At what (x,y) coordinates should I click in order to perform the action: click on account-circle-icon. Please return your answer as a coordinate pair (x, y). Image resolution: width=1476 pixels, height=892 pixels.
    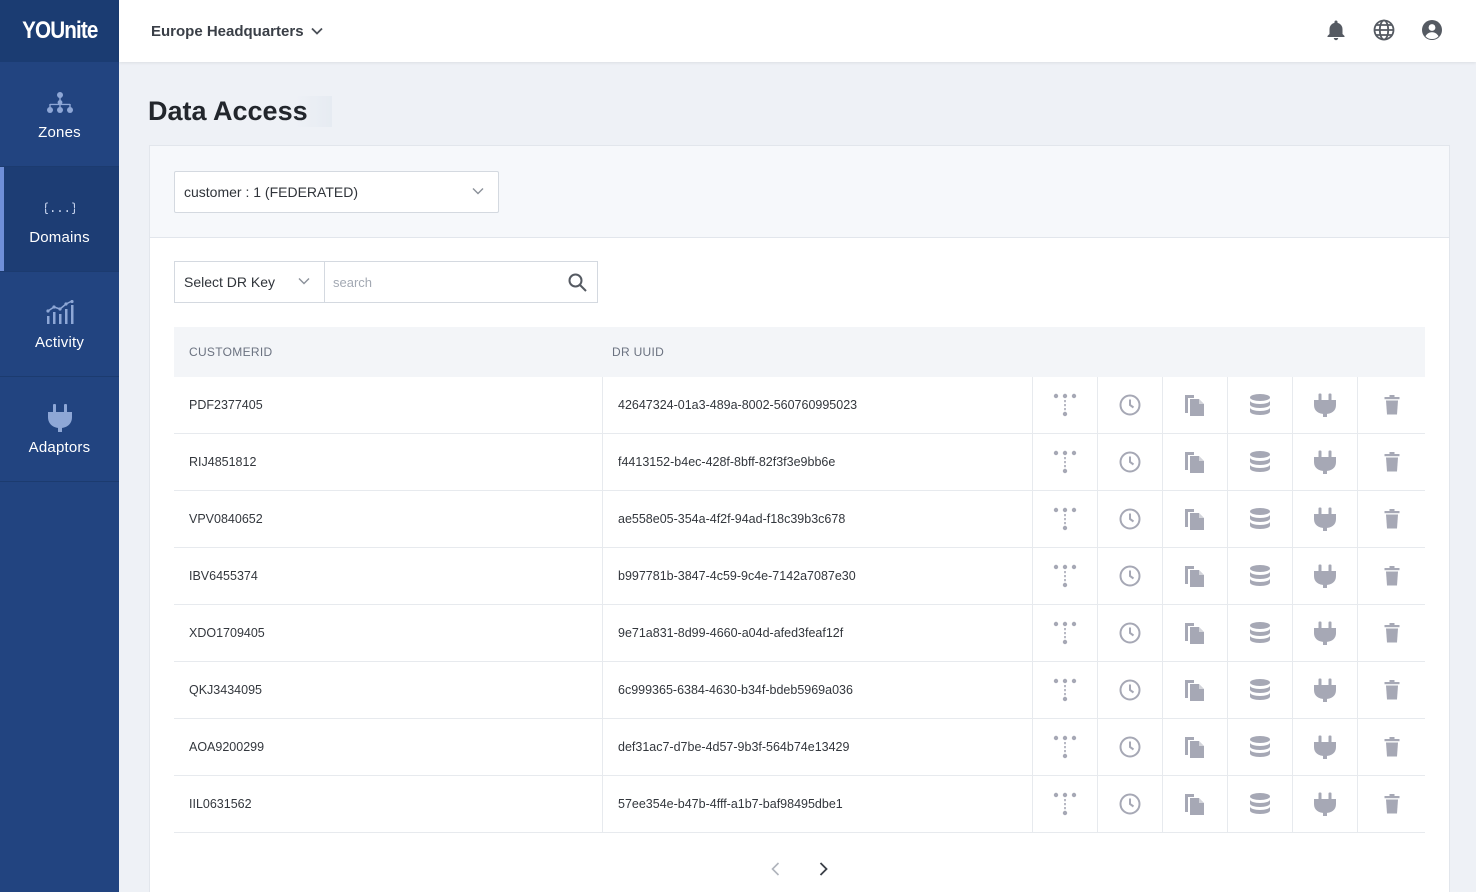
    Looking at the image, I should click on (1432, 30).